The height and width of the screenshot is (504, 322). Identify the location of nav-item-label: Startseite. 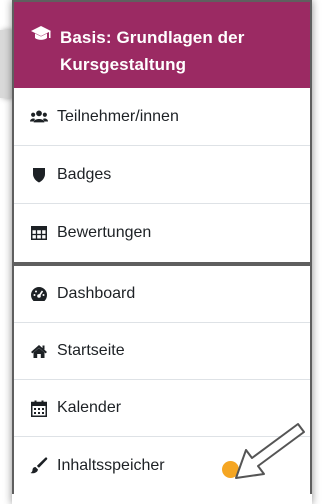
(91, 350).